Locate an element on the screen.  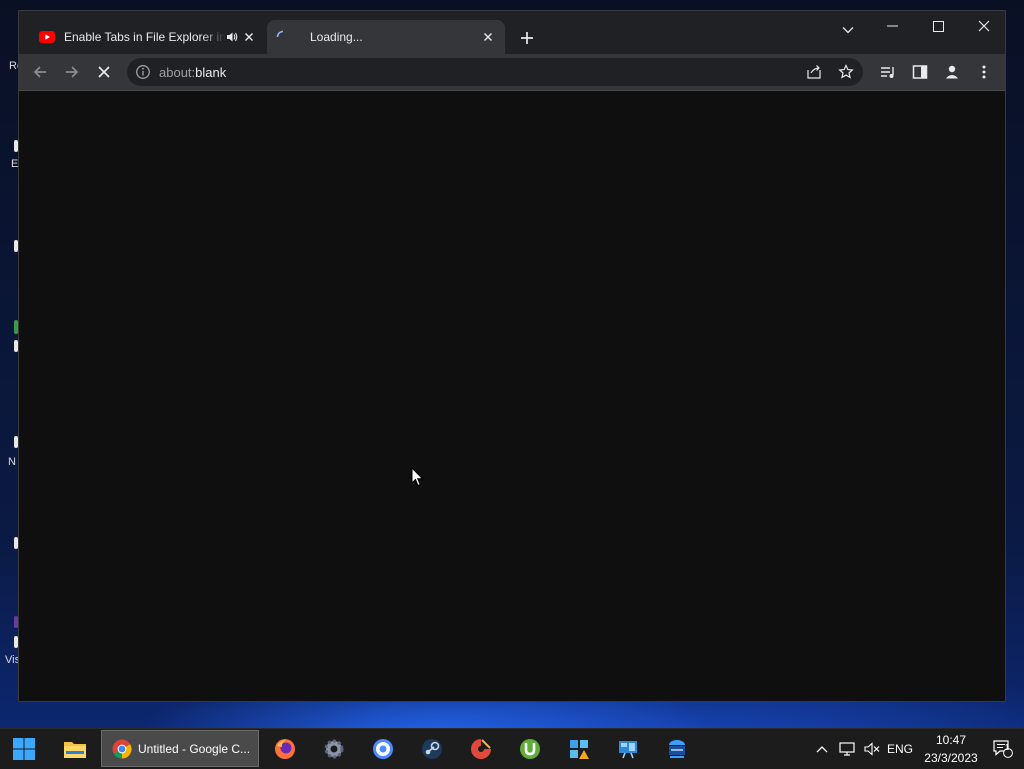
playlist-music-icon is located at coordinates (887, 72).